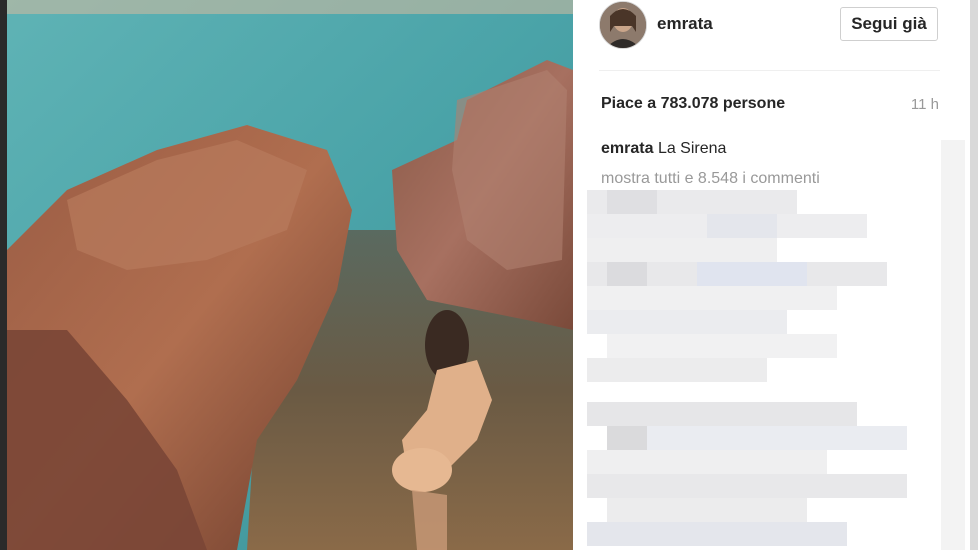 This screenshot has width=978, height=550. What do you see at coordinates (627, 148) in the screenshot?
I see `caption-username: emrata` at bounding box center [627, 148].